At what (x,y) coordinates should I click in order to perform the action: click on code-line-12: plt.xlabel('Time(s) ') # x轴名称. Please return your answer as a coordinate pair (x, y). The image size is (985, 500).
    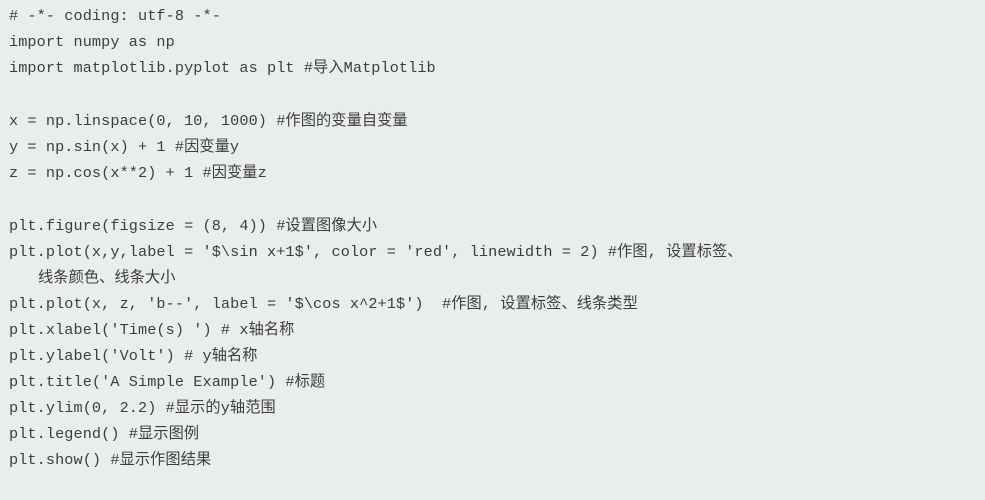
    Looking at the image, I should click on (152, 330).